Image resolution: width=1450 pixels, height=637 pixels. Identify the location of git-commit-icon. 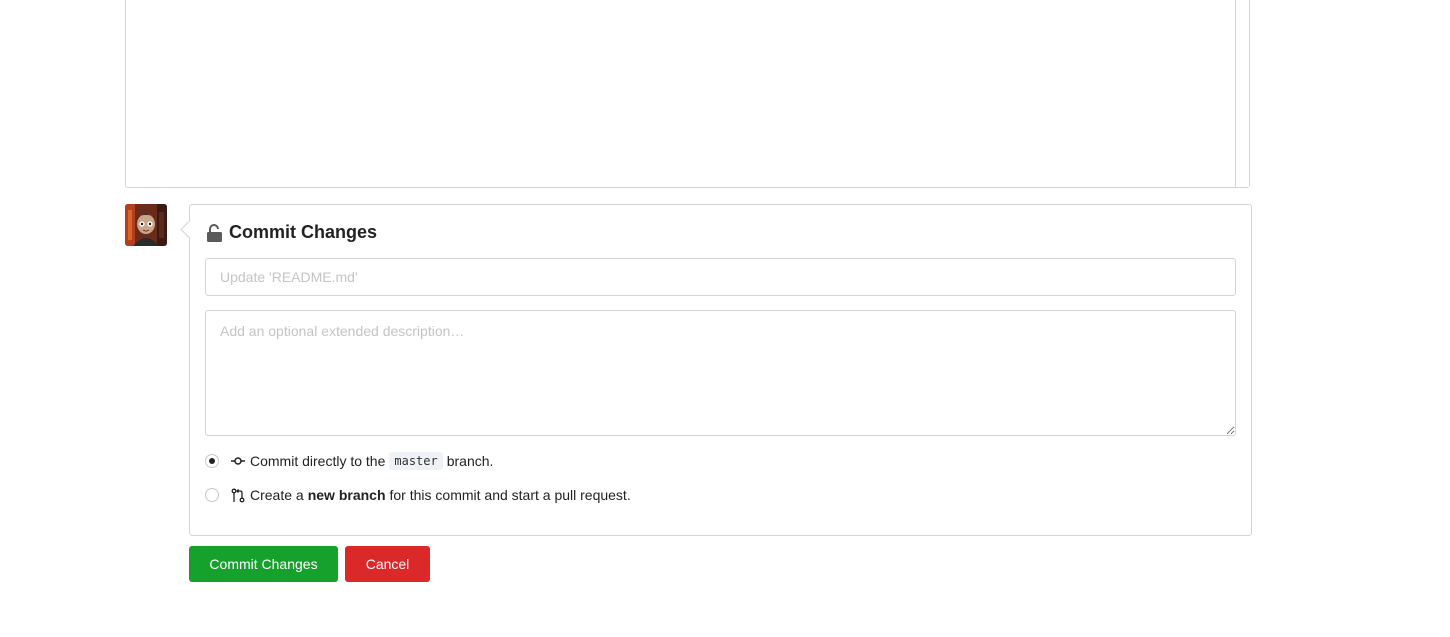
(238, 461).